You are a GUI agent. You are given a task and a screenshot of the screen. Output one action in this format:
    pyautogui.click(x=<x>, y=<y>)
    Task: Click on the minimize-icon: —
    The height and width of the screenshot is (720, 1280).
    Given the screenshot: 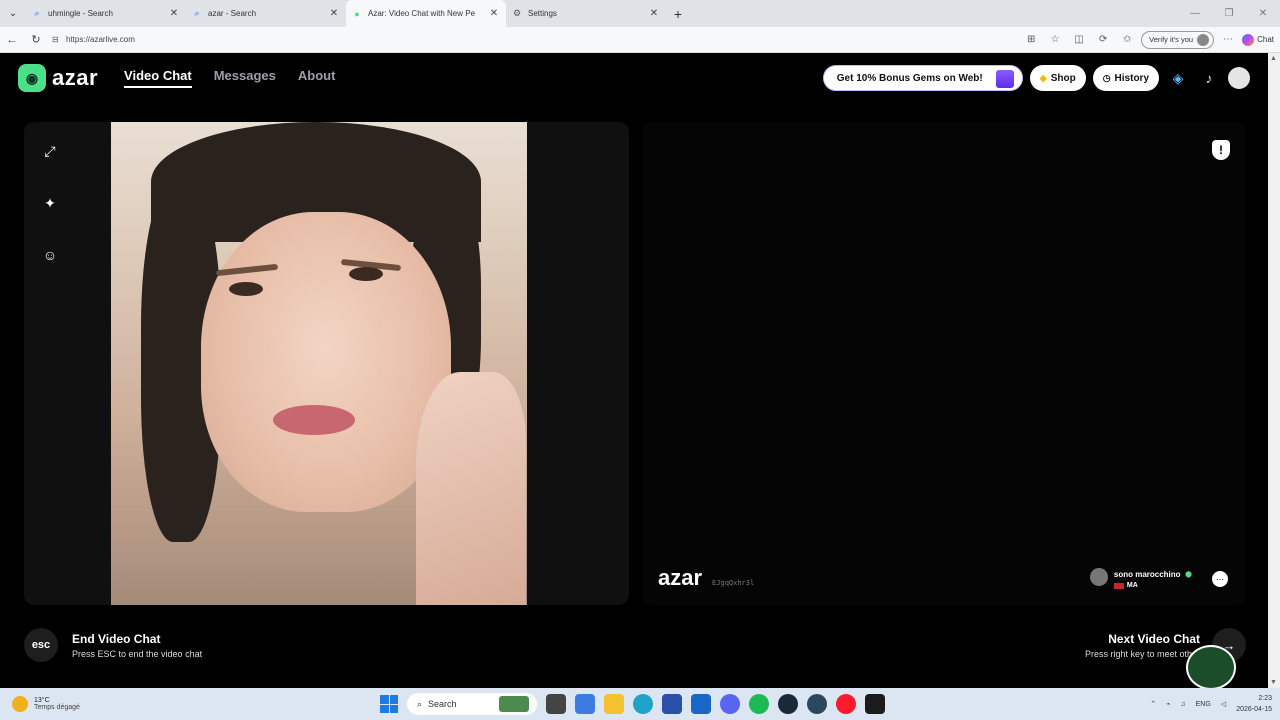 What is the action you would take?
    pyautogui.click(x=1195, y=13)
    